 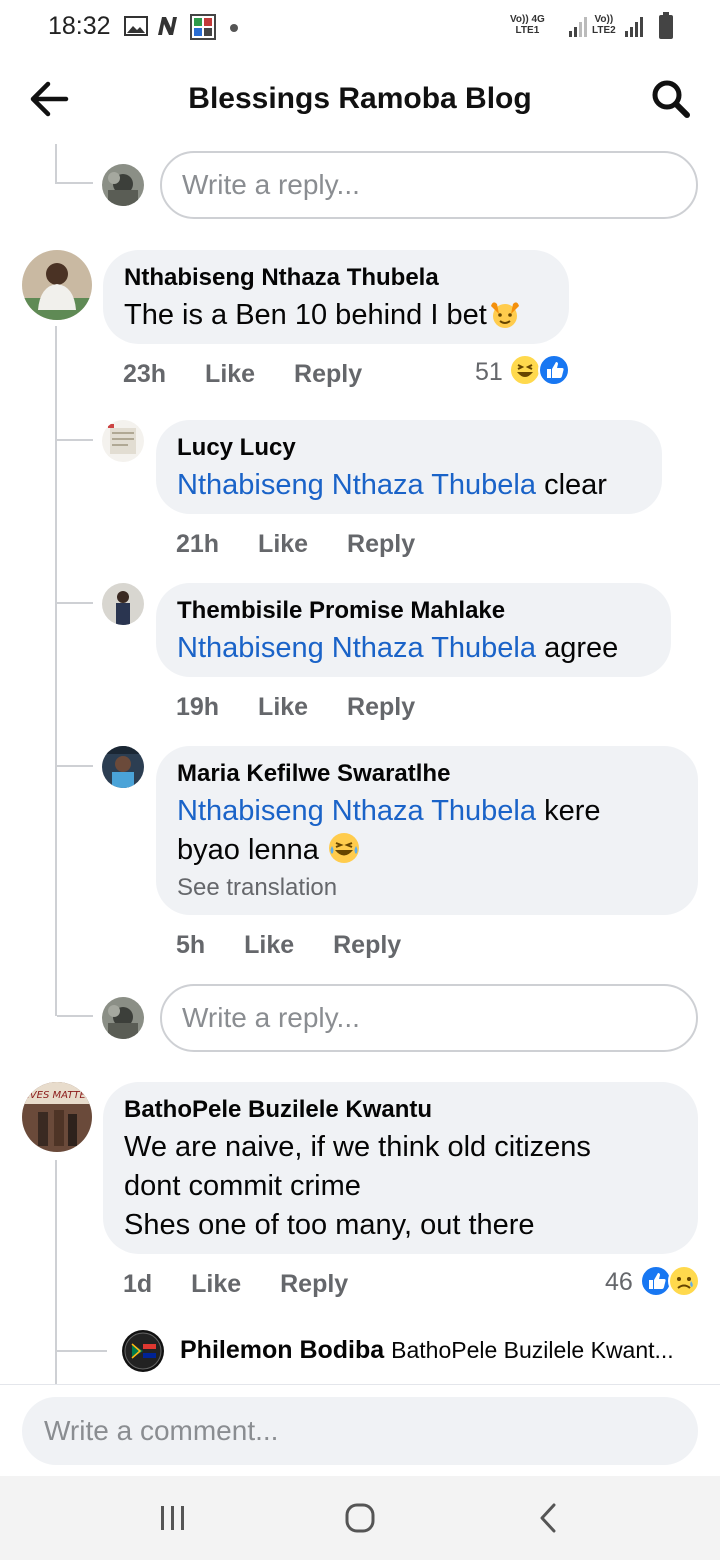 I want to click on search-icon, so click(x=671, y=99).